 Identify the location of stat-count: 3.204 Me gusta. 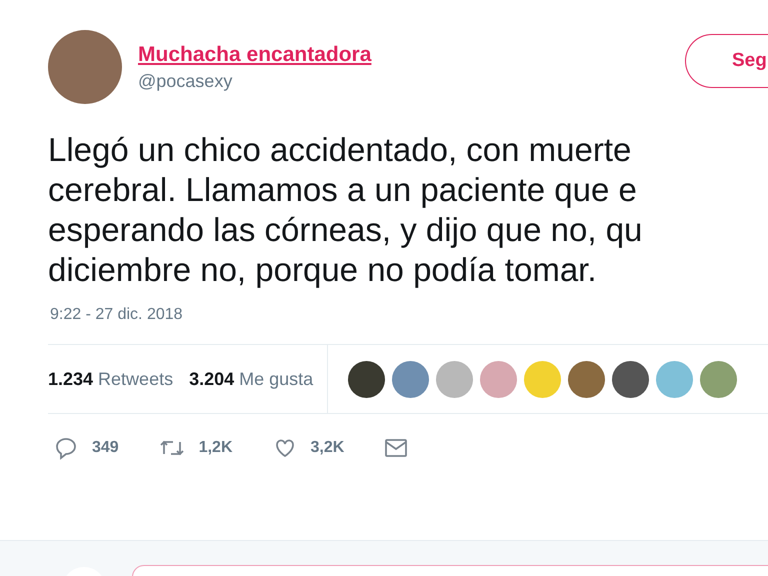
(251, 379).